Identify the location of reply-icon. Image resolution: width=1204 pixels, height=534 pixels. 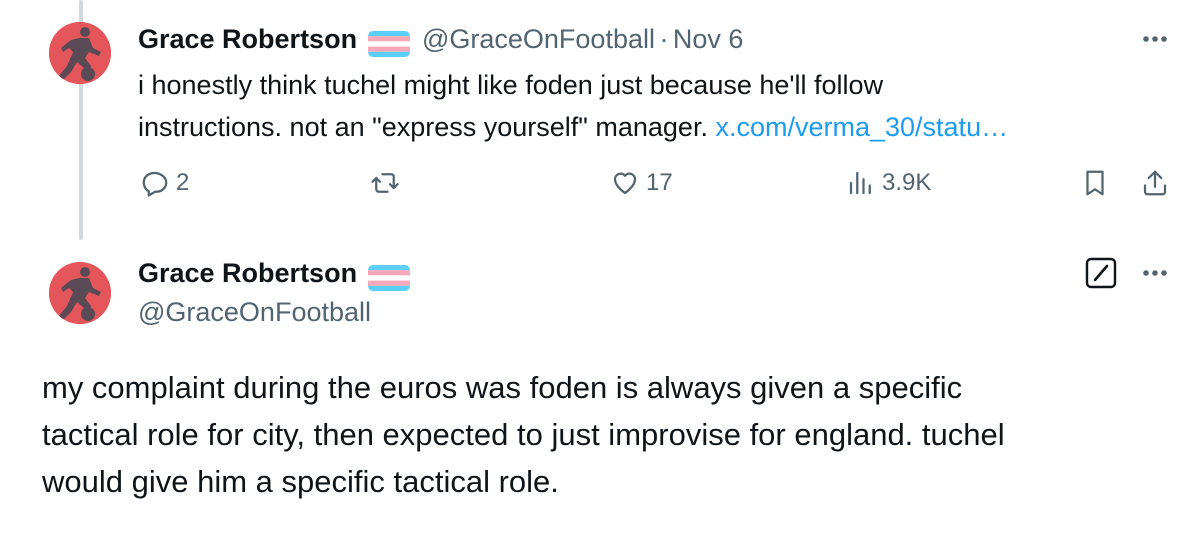
(155, 184).